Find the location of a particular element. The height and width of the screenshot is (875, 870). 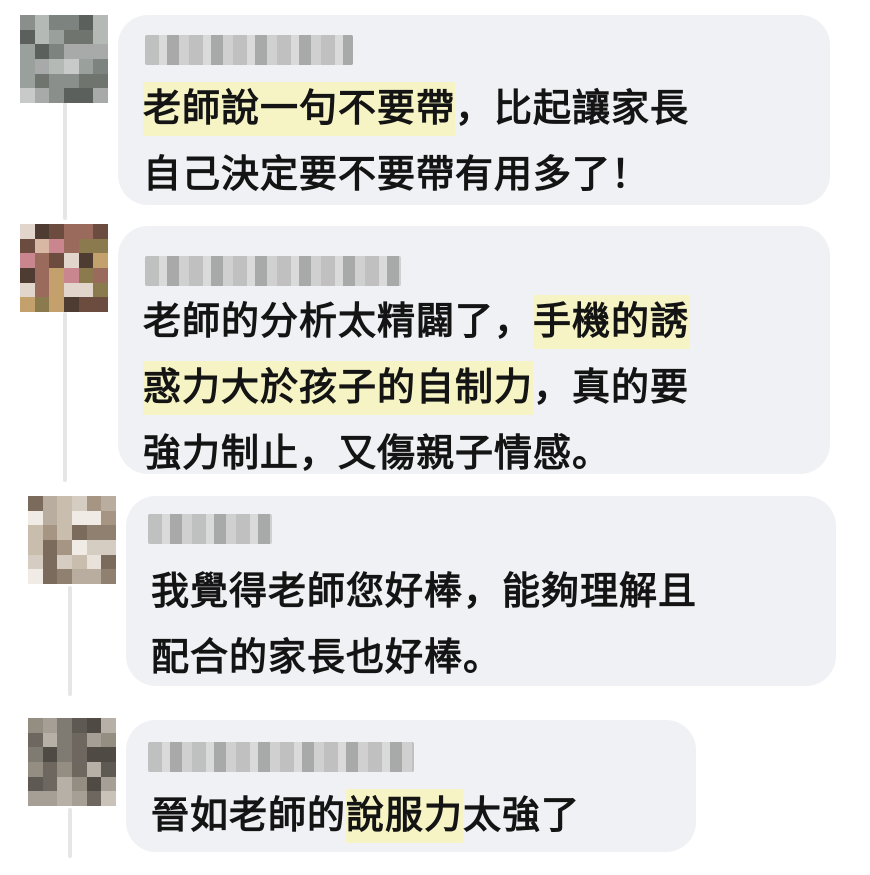

comment-text-segment: 強力制止，又傷親子情感。 is located at coordinates (377, 453).